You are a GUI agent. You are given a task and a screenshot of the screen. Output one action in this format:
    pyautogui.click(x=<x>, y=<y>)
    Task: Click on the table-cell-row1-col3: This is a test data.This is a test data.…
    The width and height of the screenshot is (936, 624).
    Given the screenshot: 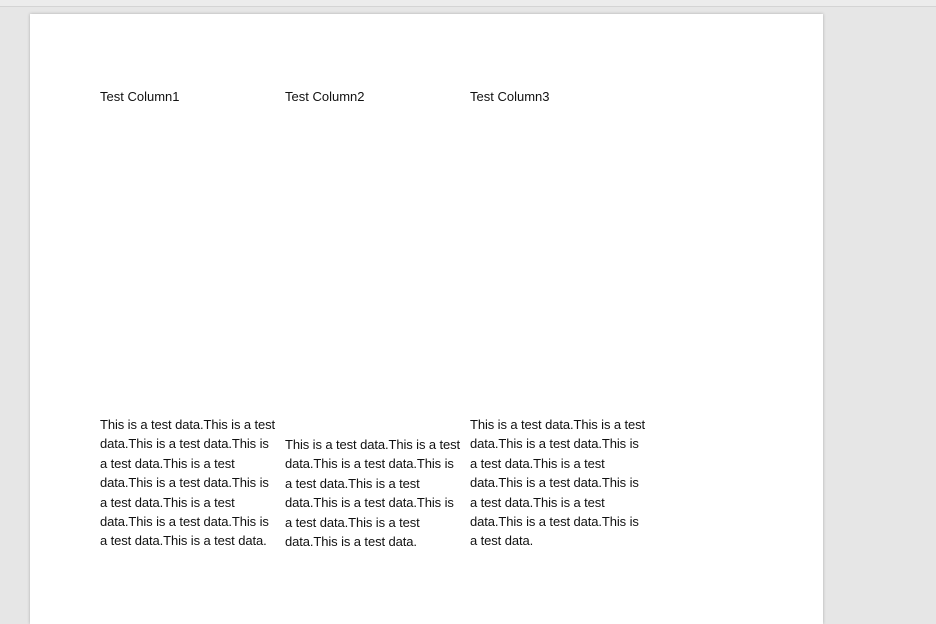 What is the action you would take?
    pyautogui.click(x=558, y=483)
    